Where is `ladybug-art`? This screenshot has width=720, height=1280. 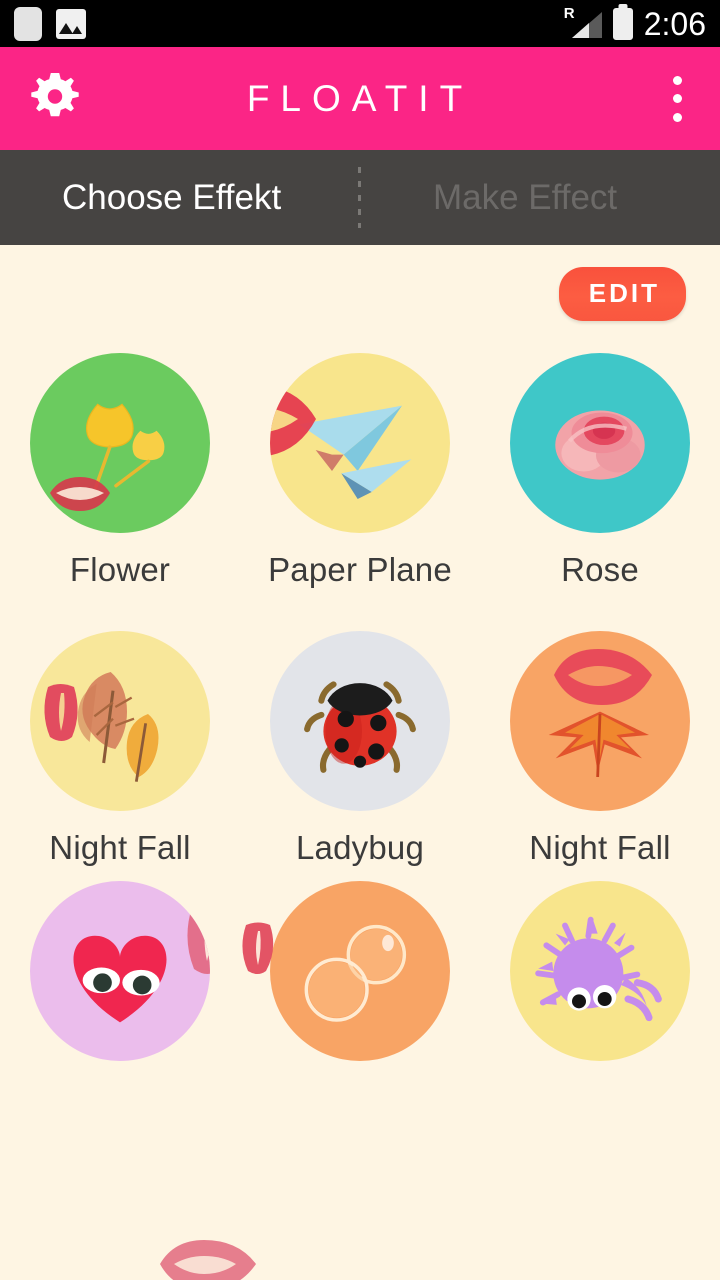
ladybug-art is located at coordinates (360, 727).